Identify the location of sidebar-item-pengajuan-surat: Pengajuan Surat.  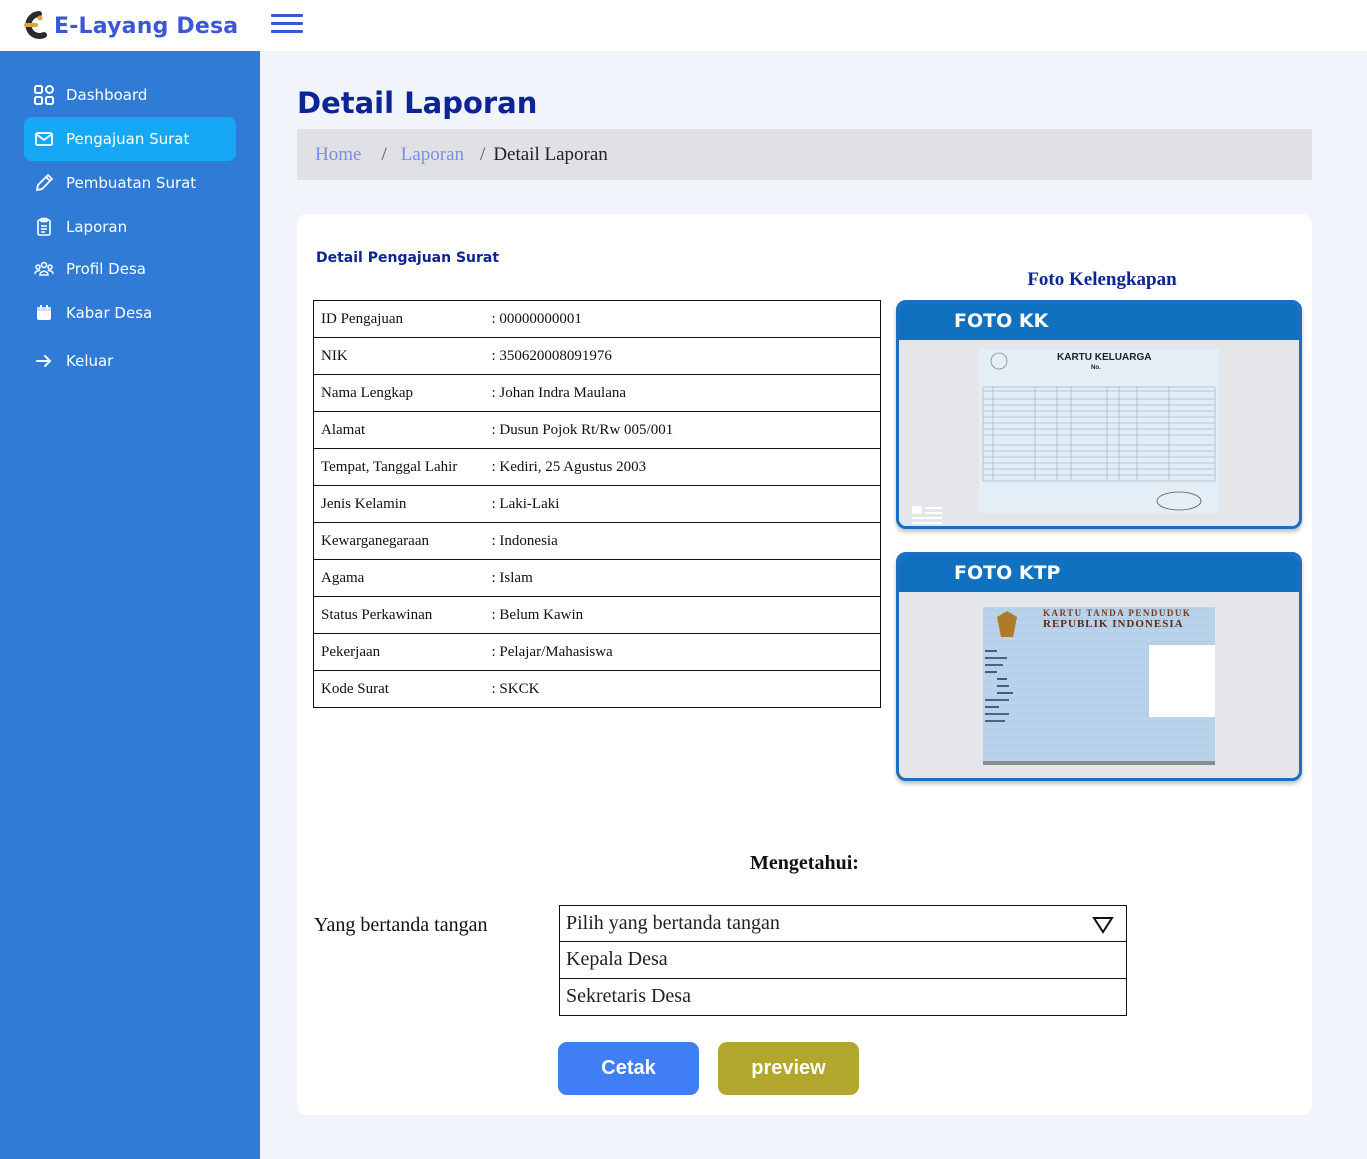
(130, 139).